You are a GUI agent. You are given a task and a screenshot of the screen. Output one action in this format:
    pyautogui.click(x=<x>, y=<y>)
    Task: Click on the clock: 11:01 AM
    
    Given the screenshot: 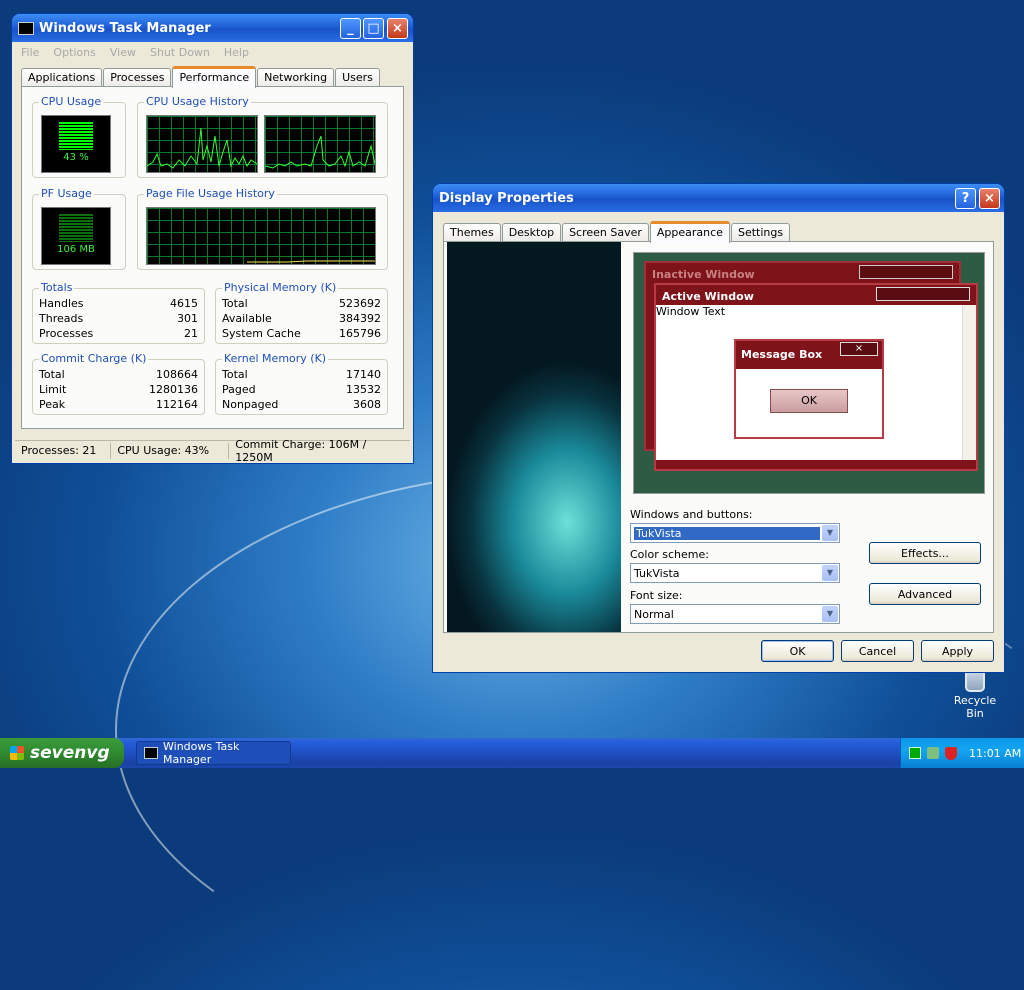 What is the action you would take?
    pyautogui.click(x=995, y=753)
    